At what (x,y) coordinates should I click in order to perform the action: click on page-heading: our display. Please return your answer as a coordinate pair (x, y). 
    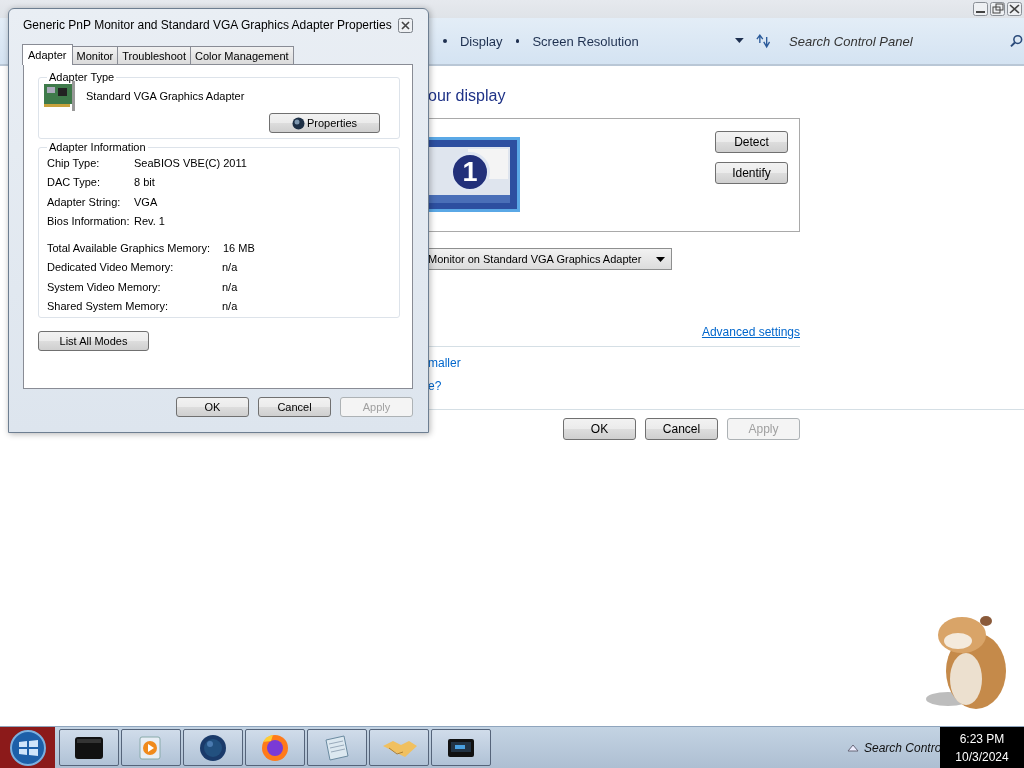
    Looking at the image, I should click on (467, 96).